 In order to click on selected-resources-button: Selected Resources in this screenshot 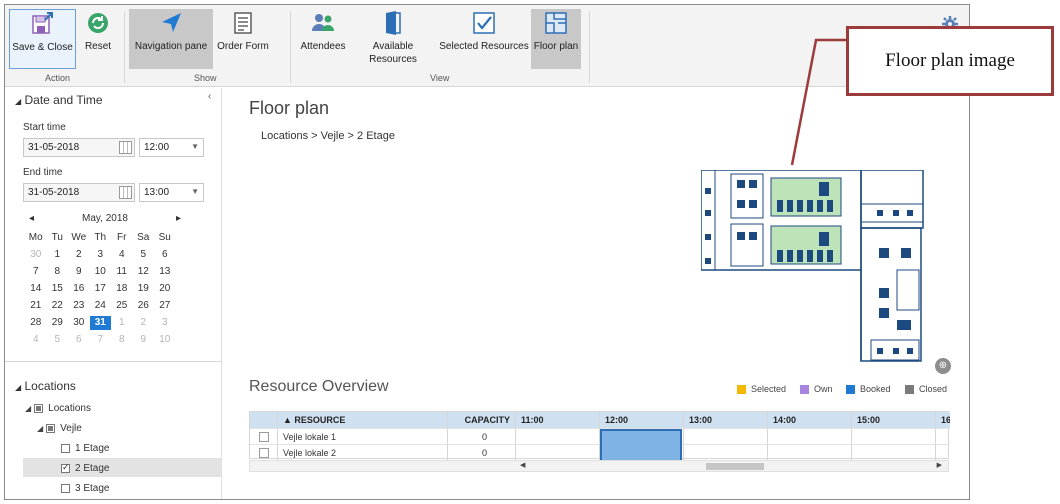, I will do `click(484, 39)`.